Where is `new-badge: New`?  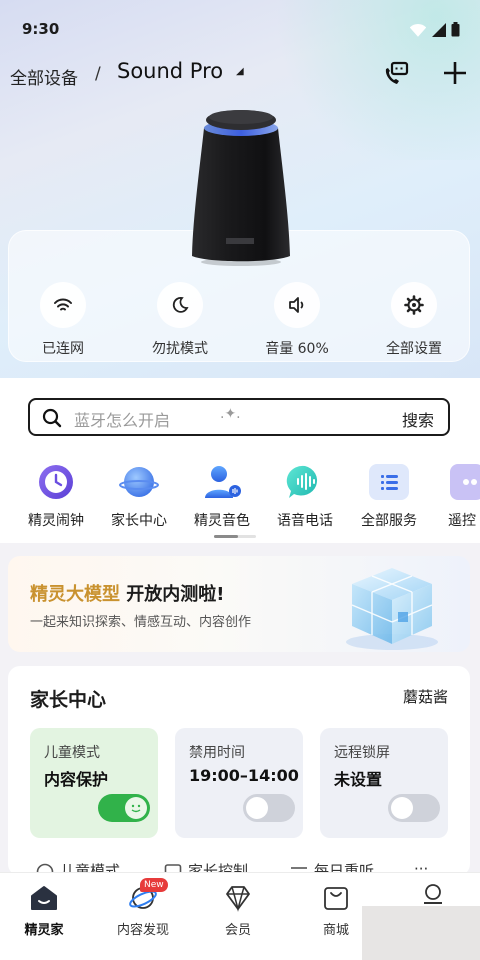 new-badge: New is located at coordinates (154, 885).